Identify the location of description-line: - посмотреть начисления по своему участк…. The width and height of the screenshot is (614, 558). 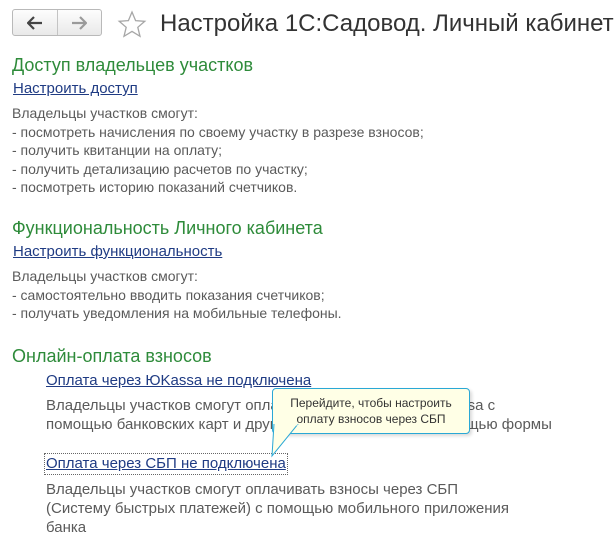
(218, 131).